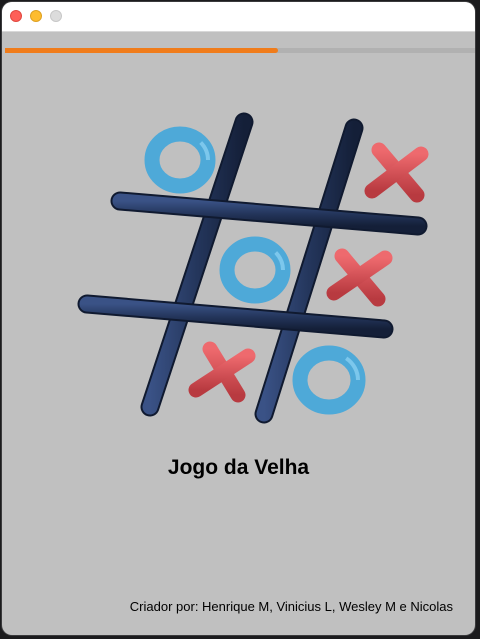 Image resolution: width=480 pixels, height=639 pixels. I want to click on loading-progress-fill, so click(141, 50).